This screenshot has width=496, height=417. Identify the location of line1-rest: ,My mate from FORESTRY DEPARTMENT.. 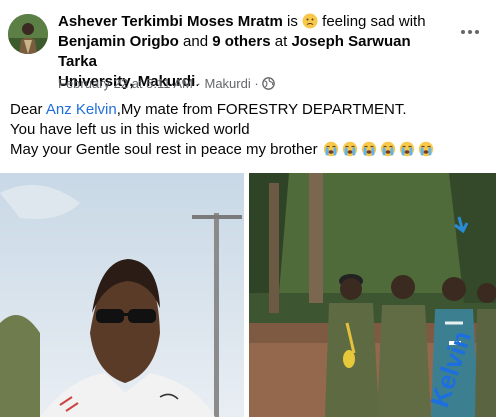
(261, 109).